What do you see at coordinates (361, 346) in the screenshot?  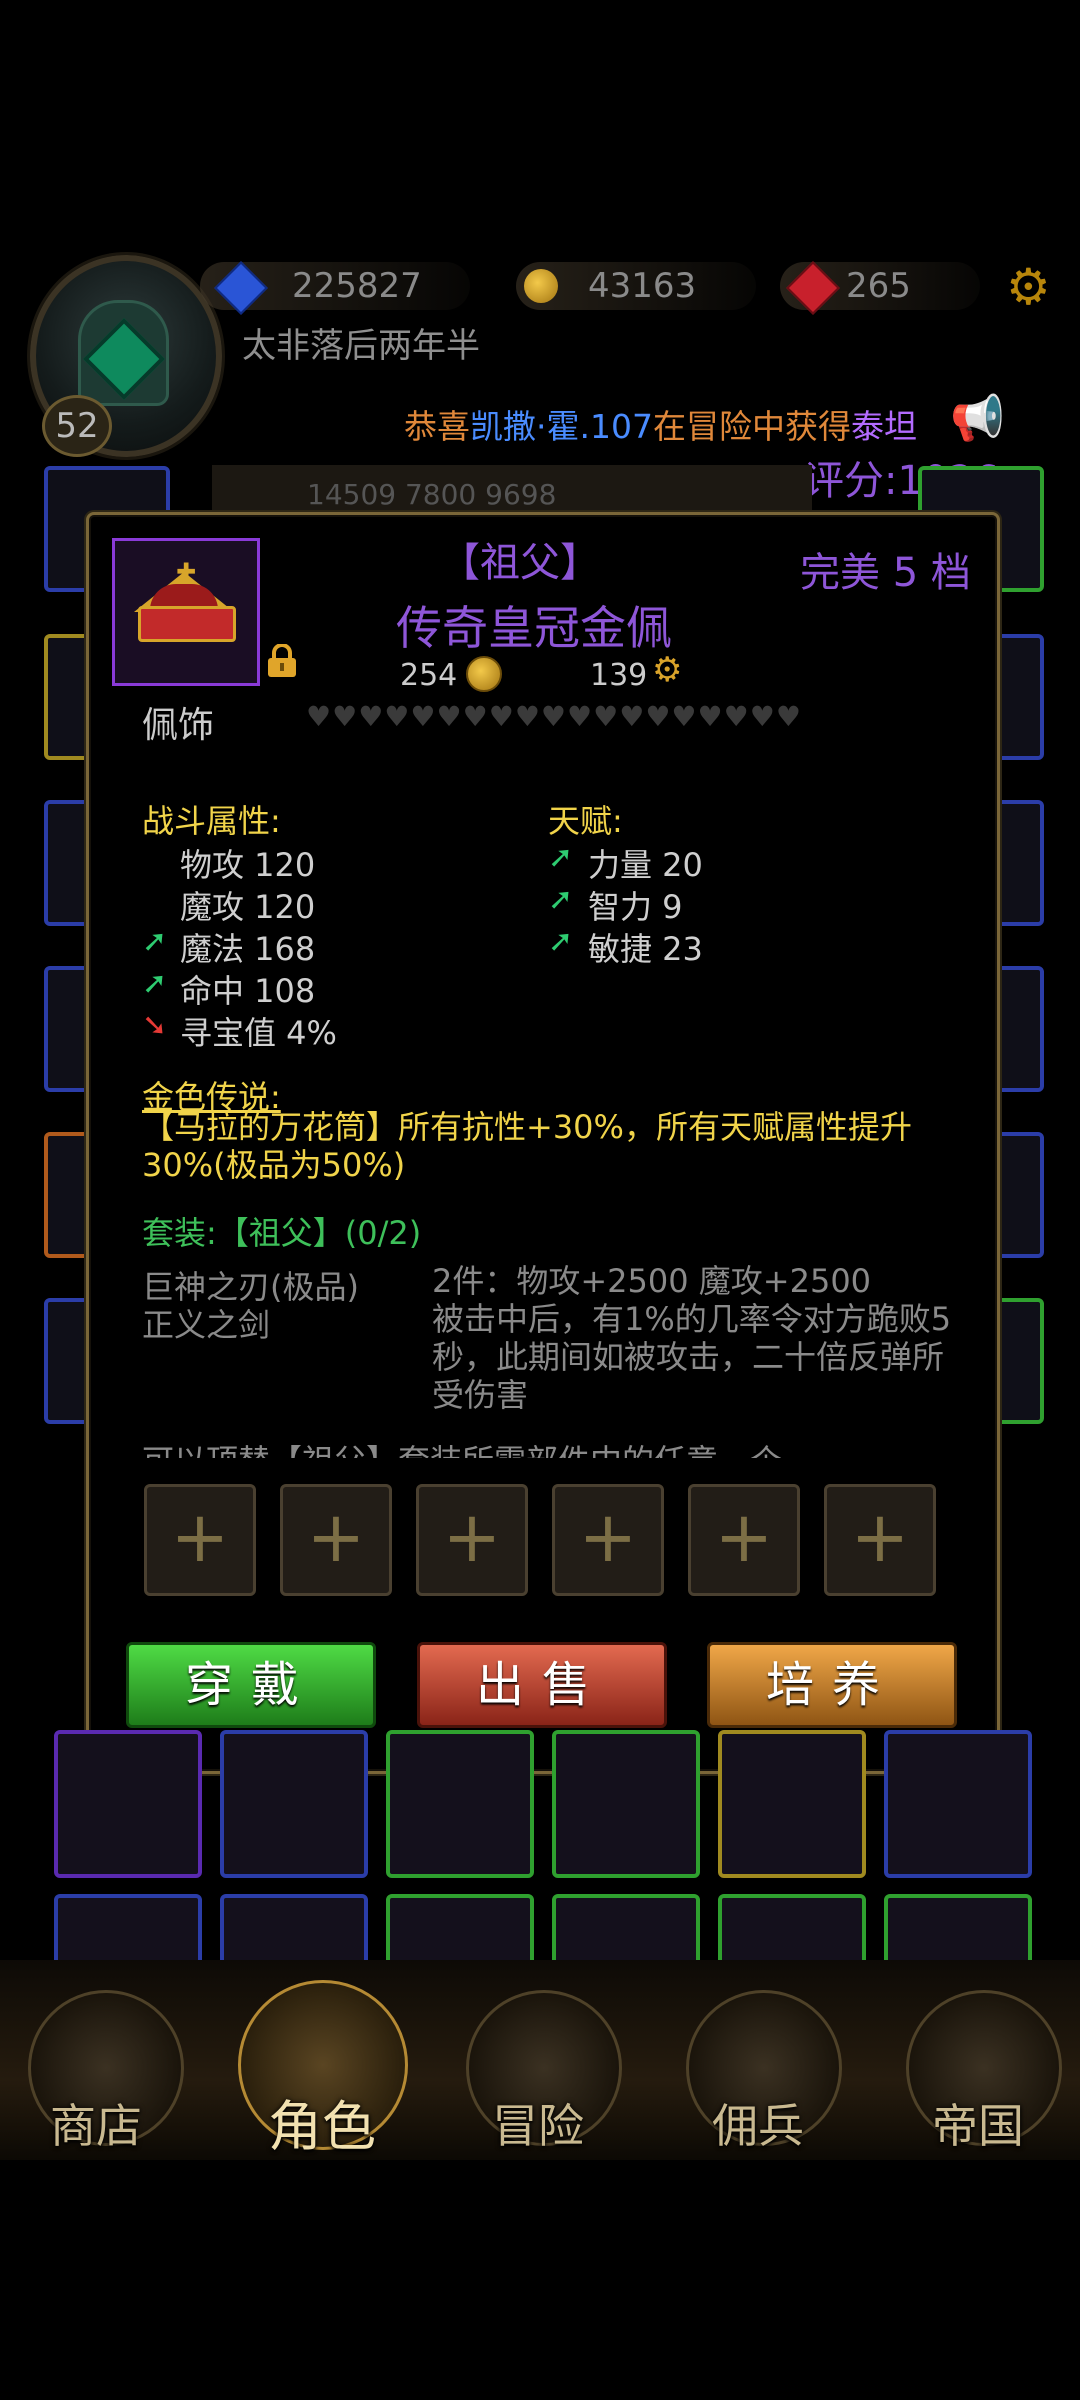 I see `player-name: 太非落后两年半` at bounding box center [361, 346].